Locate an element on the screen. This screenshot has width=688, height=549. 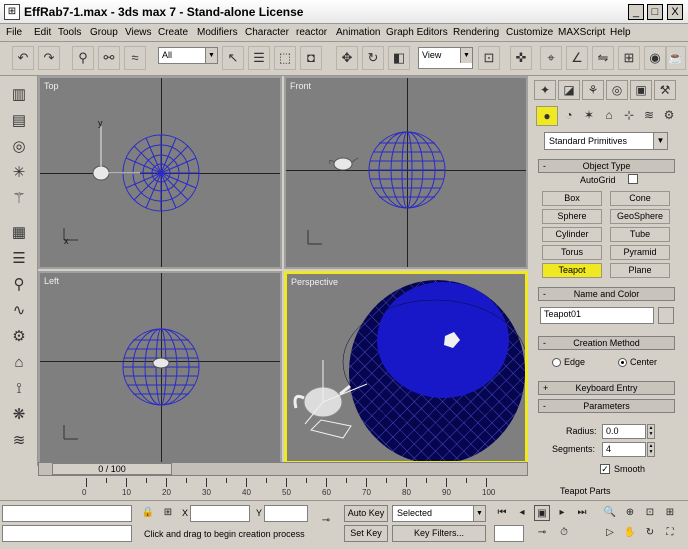
mirror-icon: ⇋ is located at coordinates (603, 58).